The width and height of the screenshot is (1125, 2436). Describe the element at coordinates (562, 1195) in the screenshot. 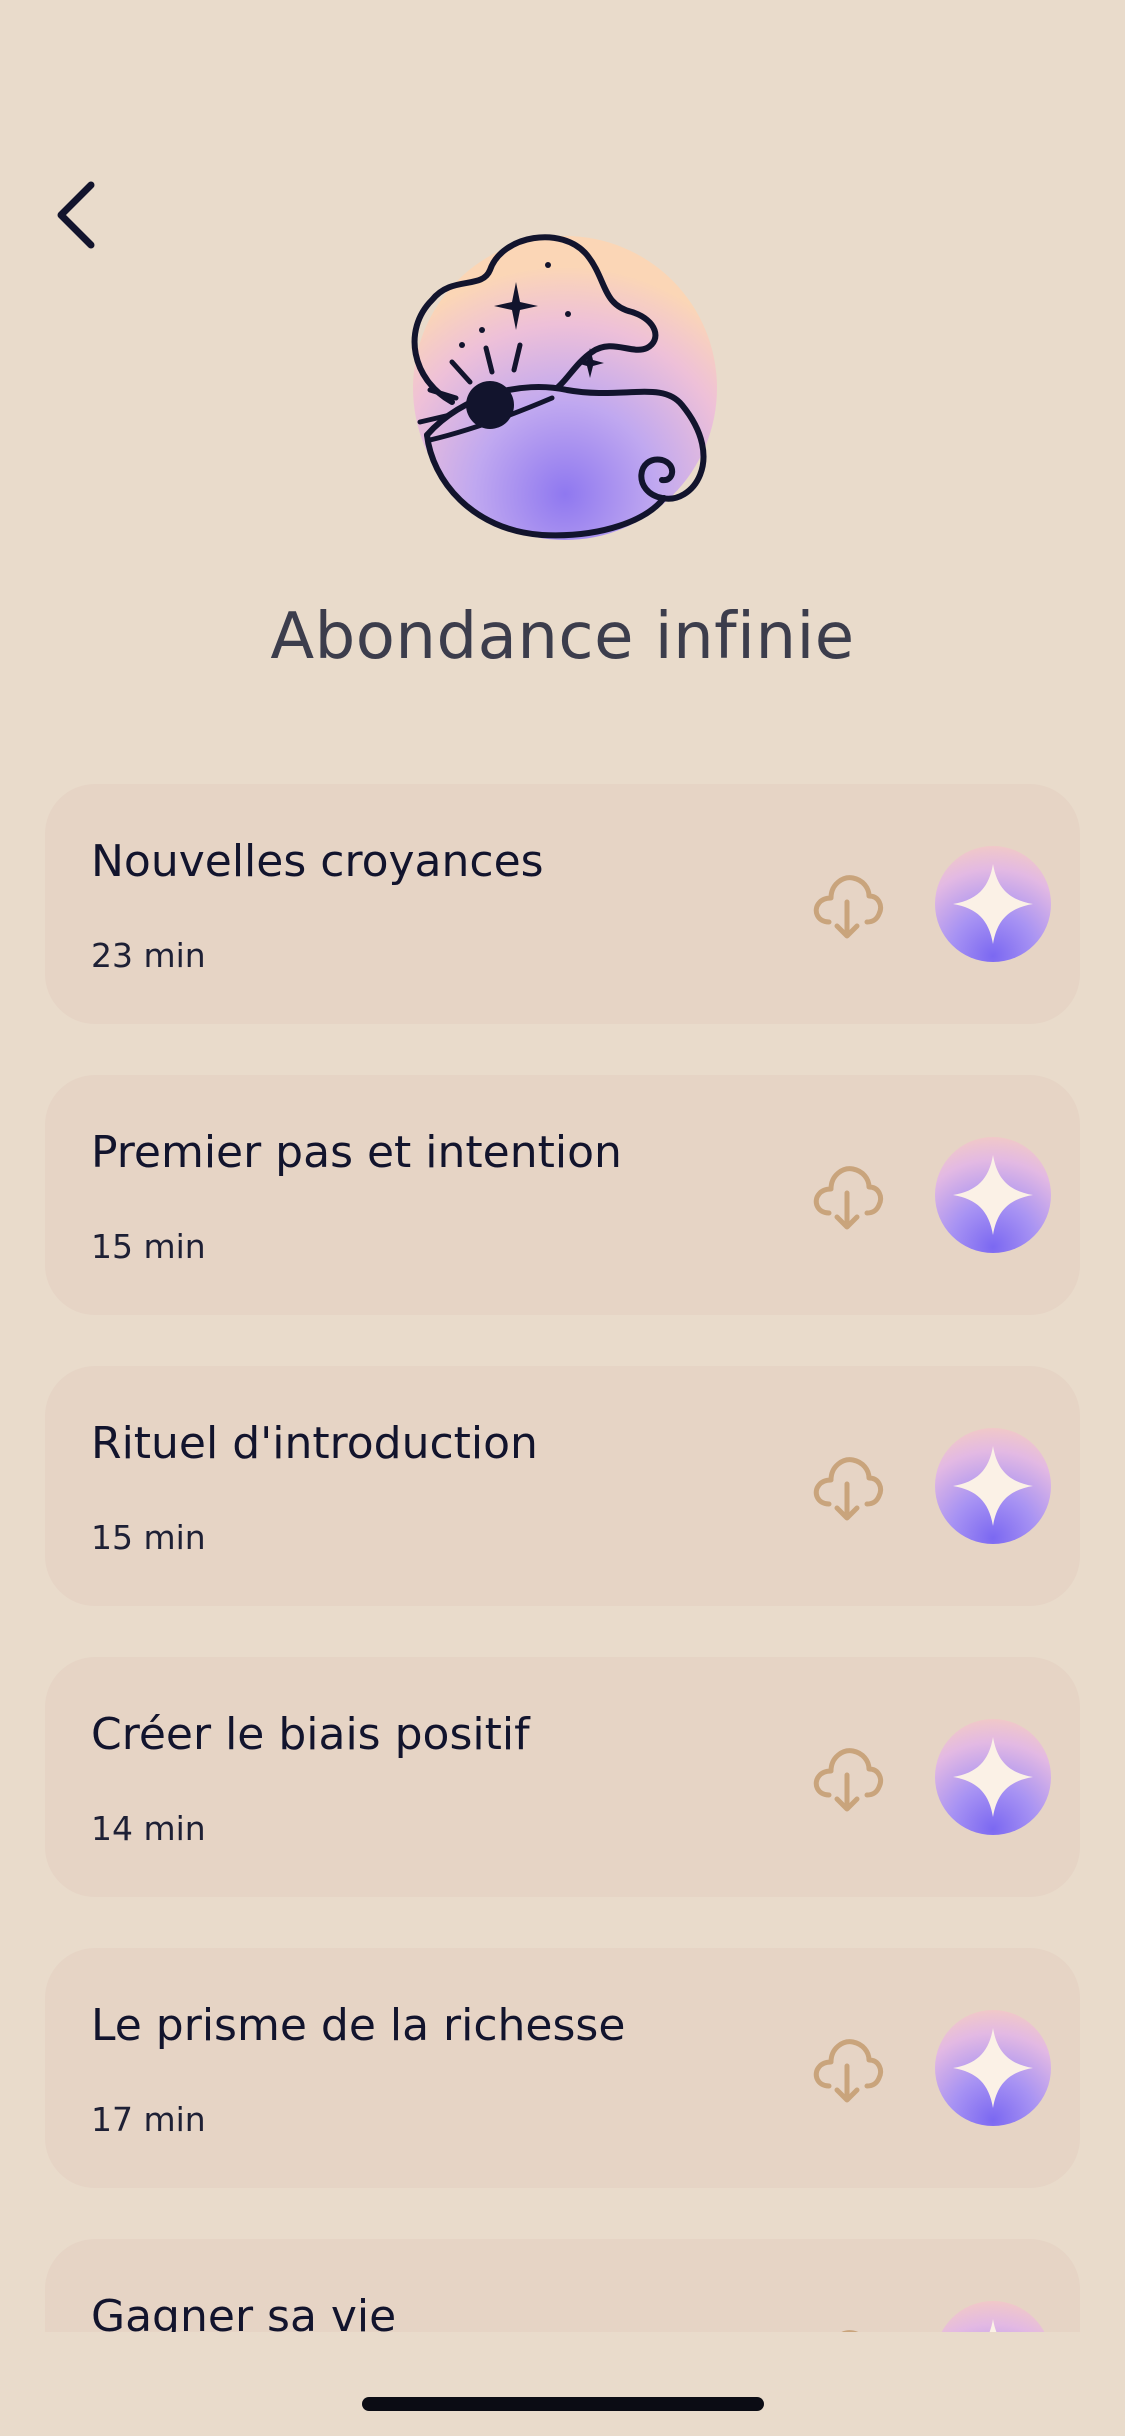

I see `session-card: Premier pas et intention 15 min` at that location.